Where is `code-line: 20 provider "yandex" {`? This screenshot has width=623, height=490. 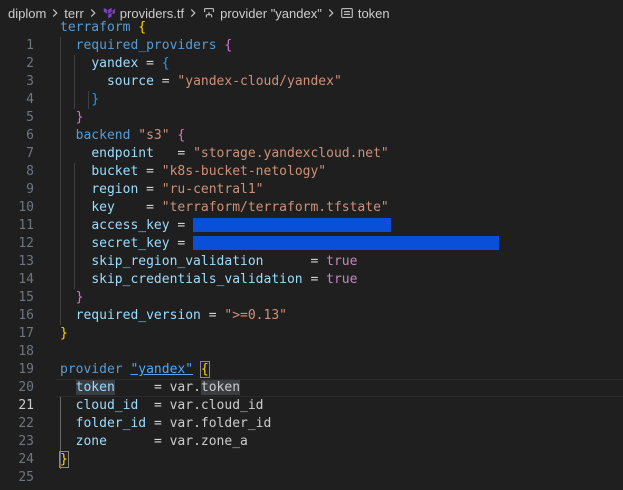
code-line: 20 provider "yandex" { is located at coordinates (311, 378).